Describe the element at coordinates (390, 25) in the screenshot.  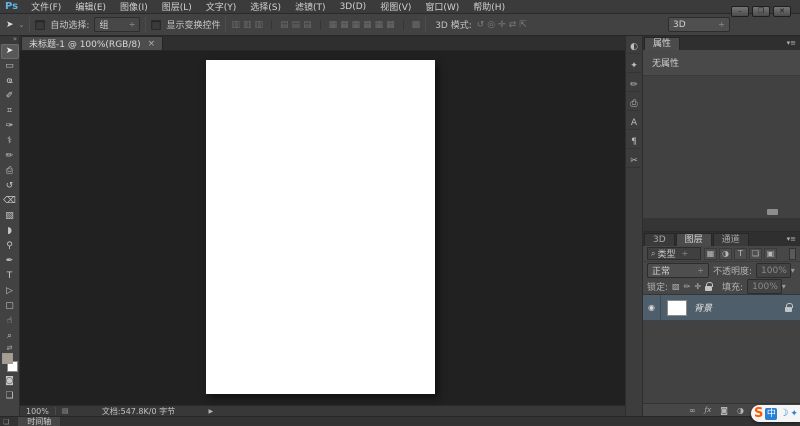
I see `distribute-right-edges-icon: ▦` at that location.